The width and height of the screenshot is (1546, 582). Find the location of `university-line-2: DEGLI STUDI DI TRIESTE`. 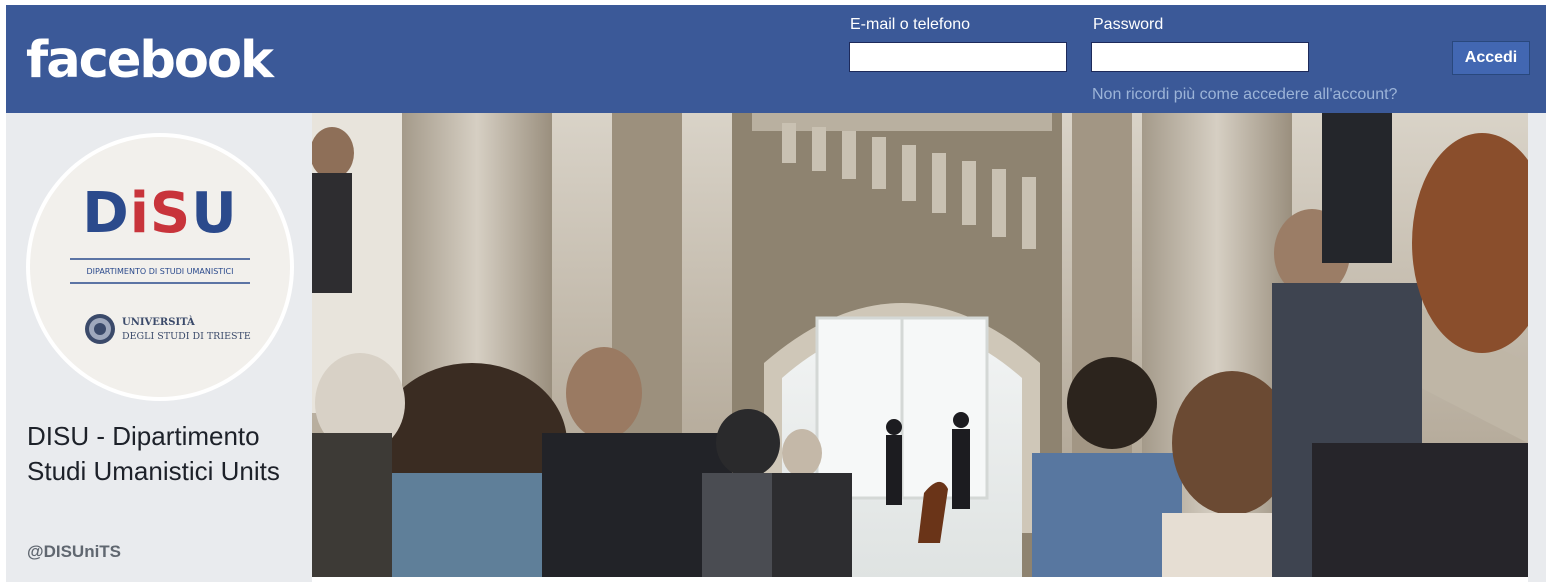

university-line-2: DEGLI STUDI DI TRIESTE is located at coordinates (186, 336).